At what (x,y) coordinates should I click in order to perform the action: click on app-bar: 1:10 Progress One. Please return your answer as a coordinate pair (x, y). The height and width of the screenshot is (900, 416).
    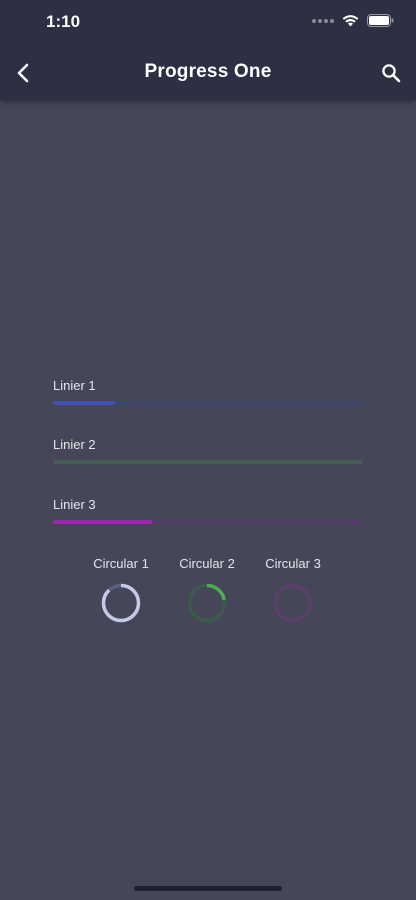
    Looking at the image, I should click on (208, 50).